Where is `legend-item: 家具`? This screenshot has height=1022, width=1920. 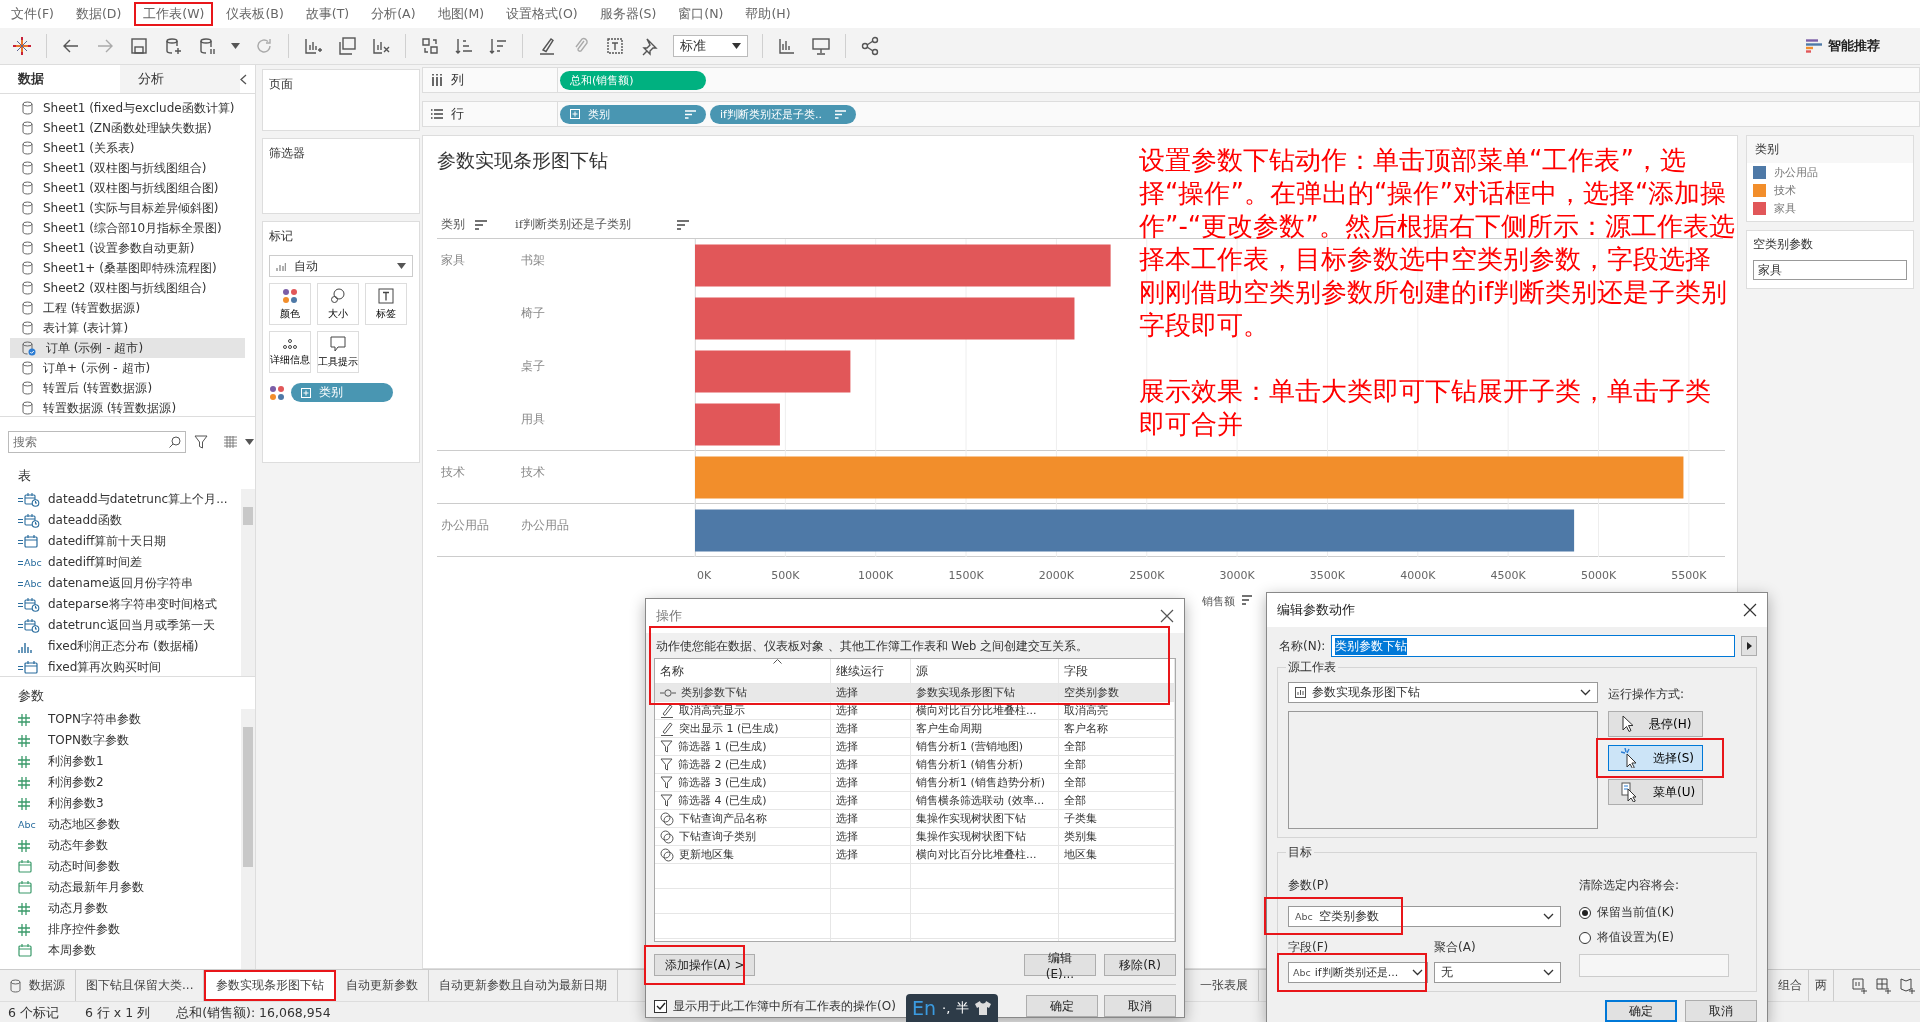
legend-item: 家具 is located at coordinates (1830, 208).